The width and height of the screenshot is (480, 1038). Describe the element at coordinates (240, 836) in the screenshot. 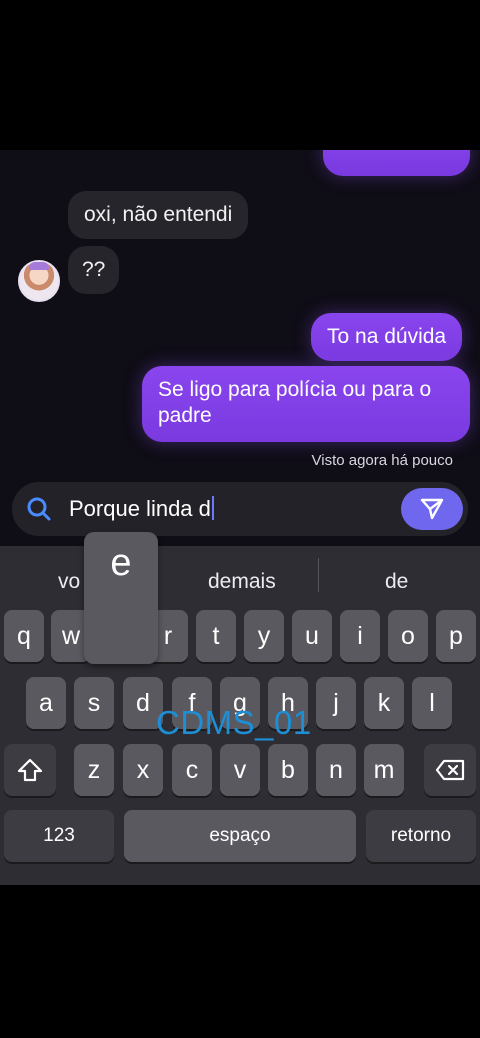

I see `space-key: espaço` at that location.